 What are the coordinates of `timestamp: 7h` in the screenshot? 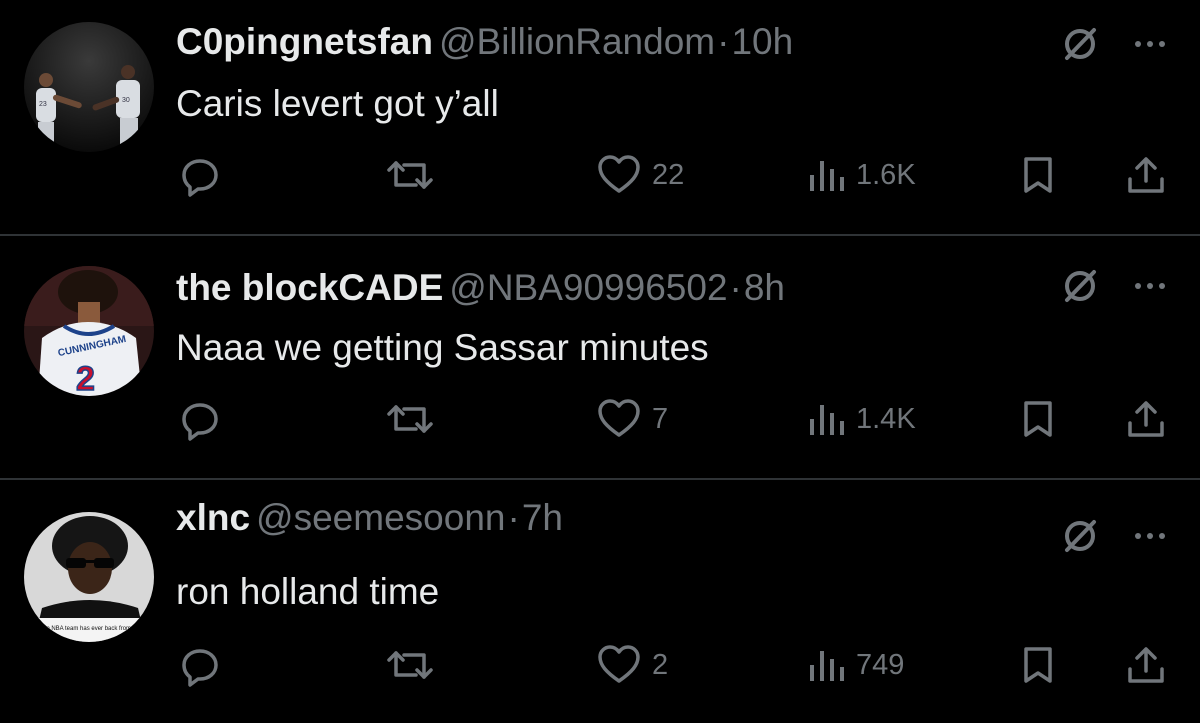 It's located at (542, 517).